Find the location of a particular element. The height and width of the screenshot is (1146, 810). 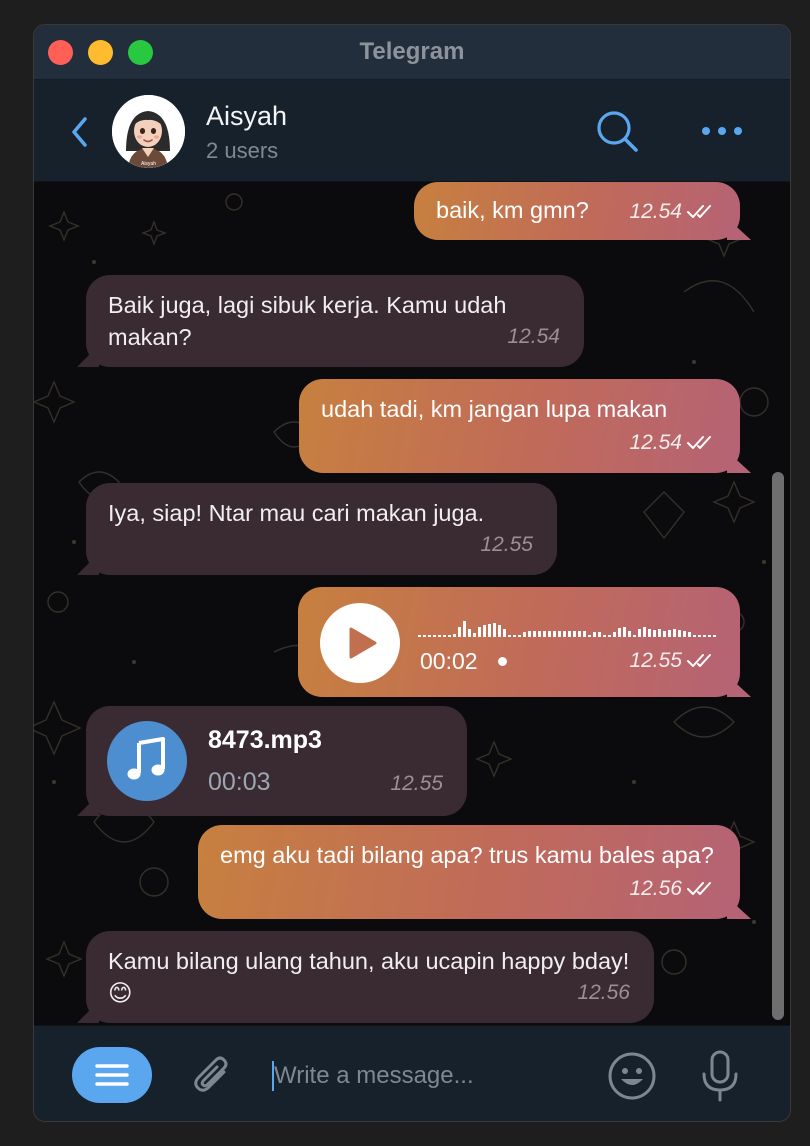

avatar-illustration: Aisyah is located at coordinates (148, 131).